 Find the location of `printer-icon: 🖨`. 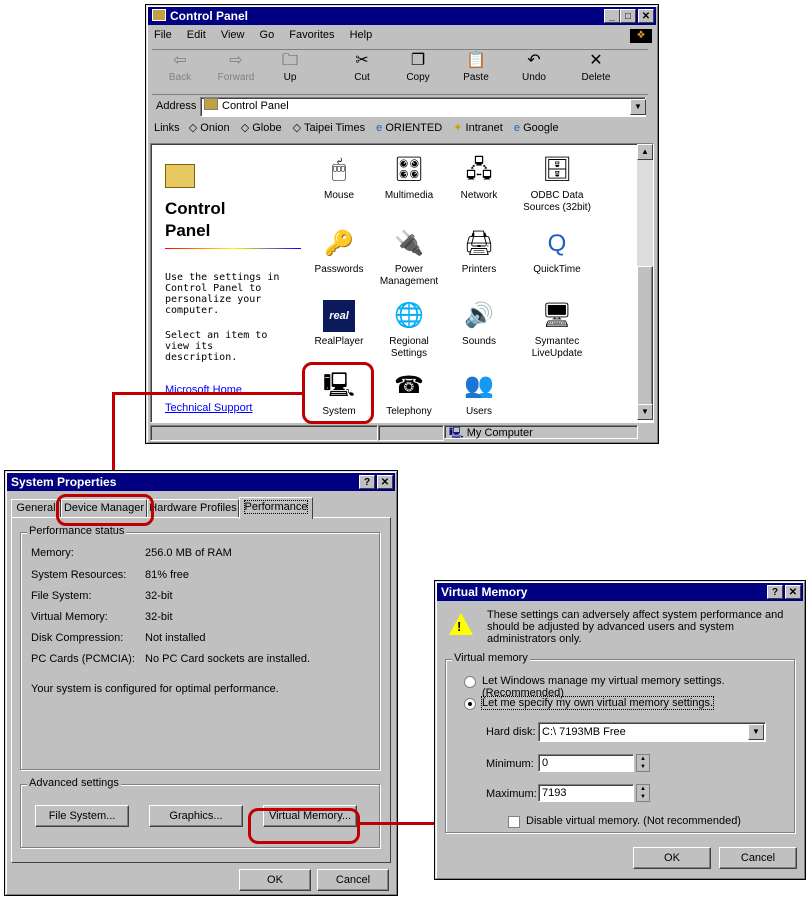

printer-icon: 🖨 is located at coordinates (479, 243).